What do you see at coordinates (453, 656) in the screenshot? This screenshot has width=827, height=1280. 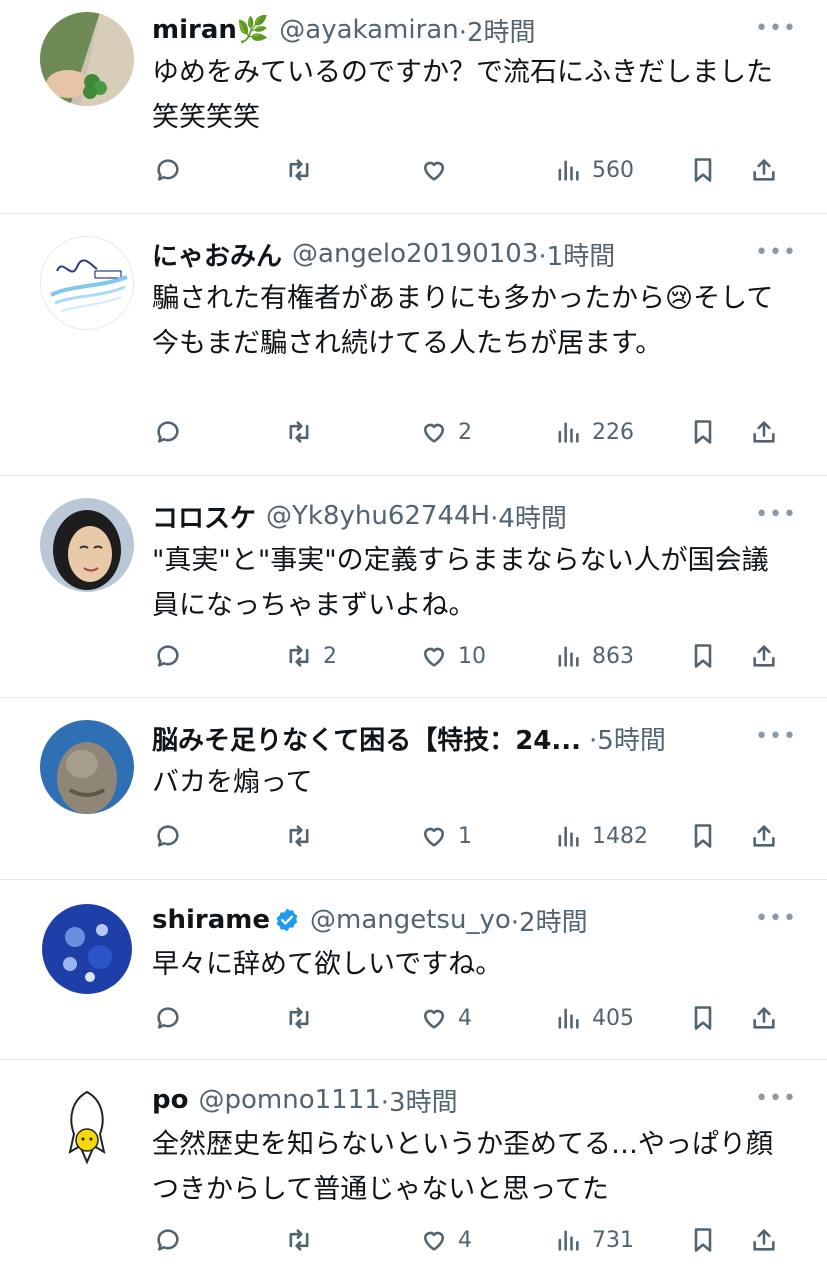 I see `like-button: 10` at bounding box center [453, 656].